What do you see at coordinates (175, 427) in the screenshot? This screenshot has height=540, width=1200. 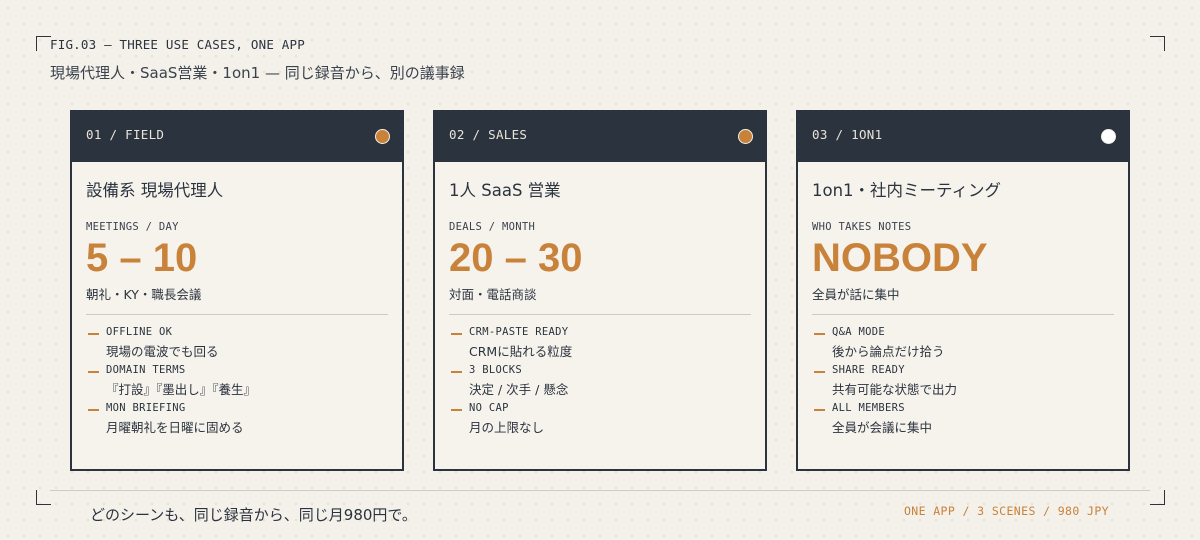 I see `feature-value: 月曜朝礼を日曜に固める` at bounding box center [175, 427].